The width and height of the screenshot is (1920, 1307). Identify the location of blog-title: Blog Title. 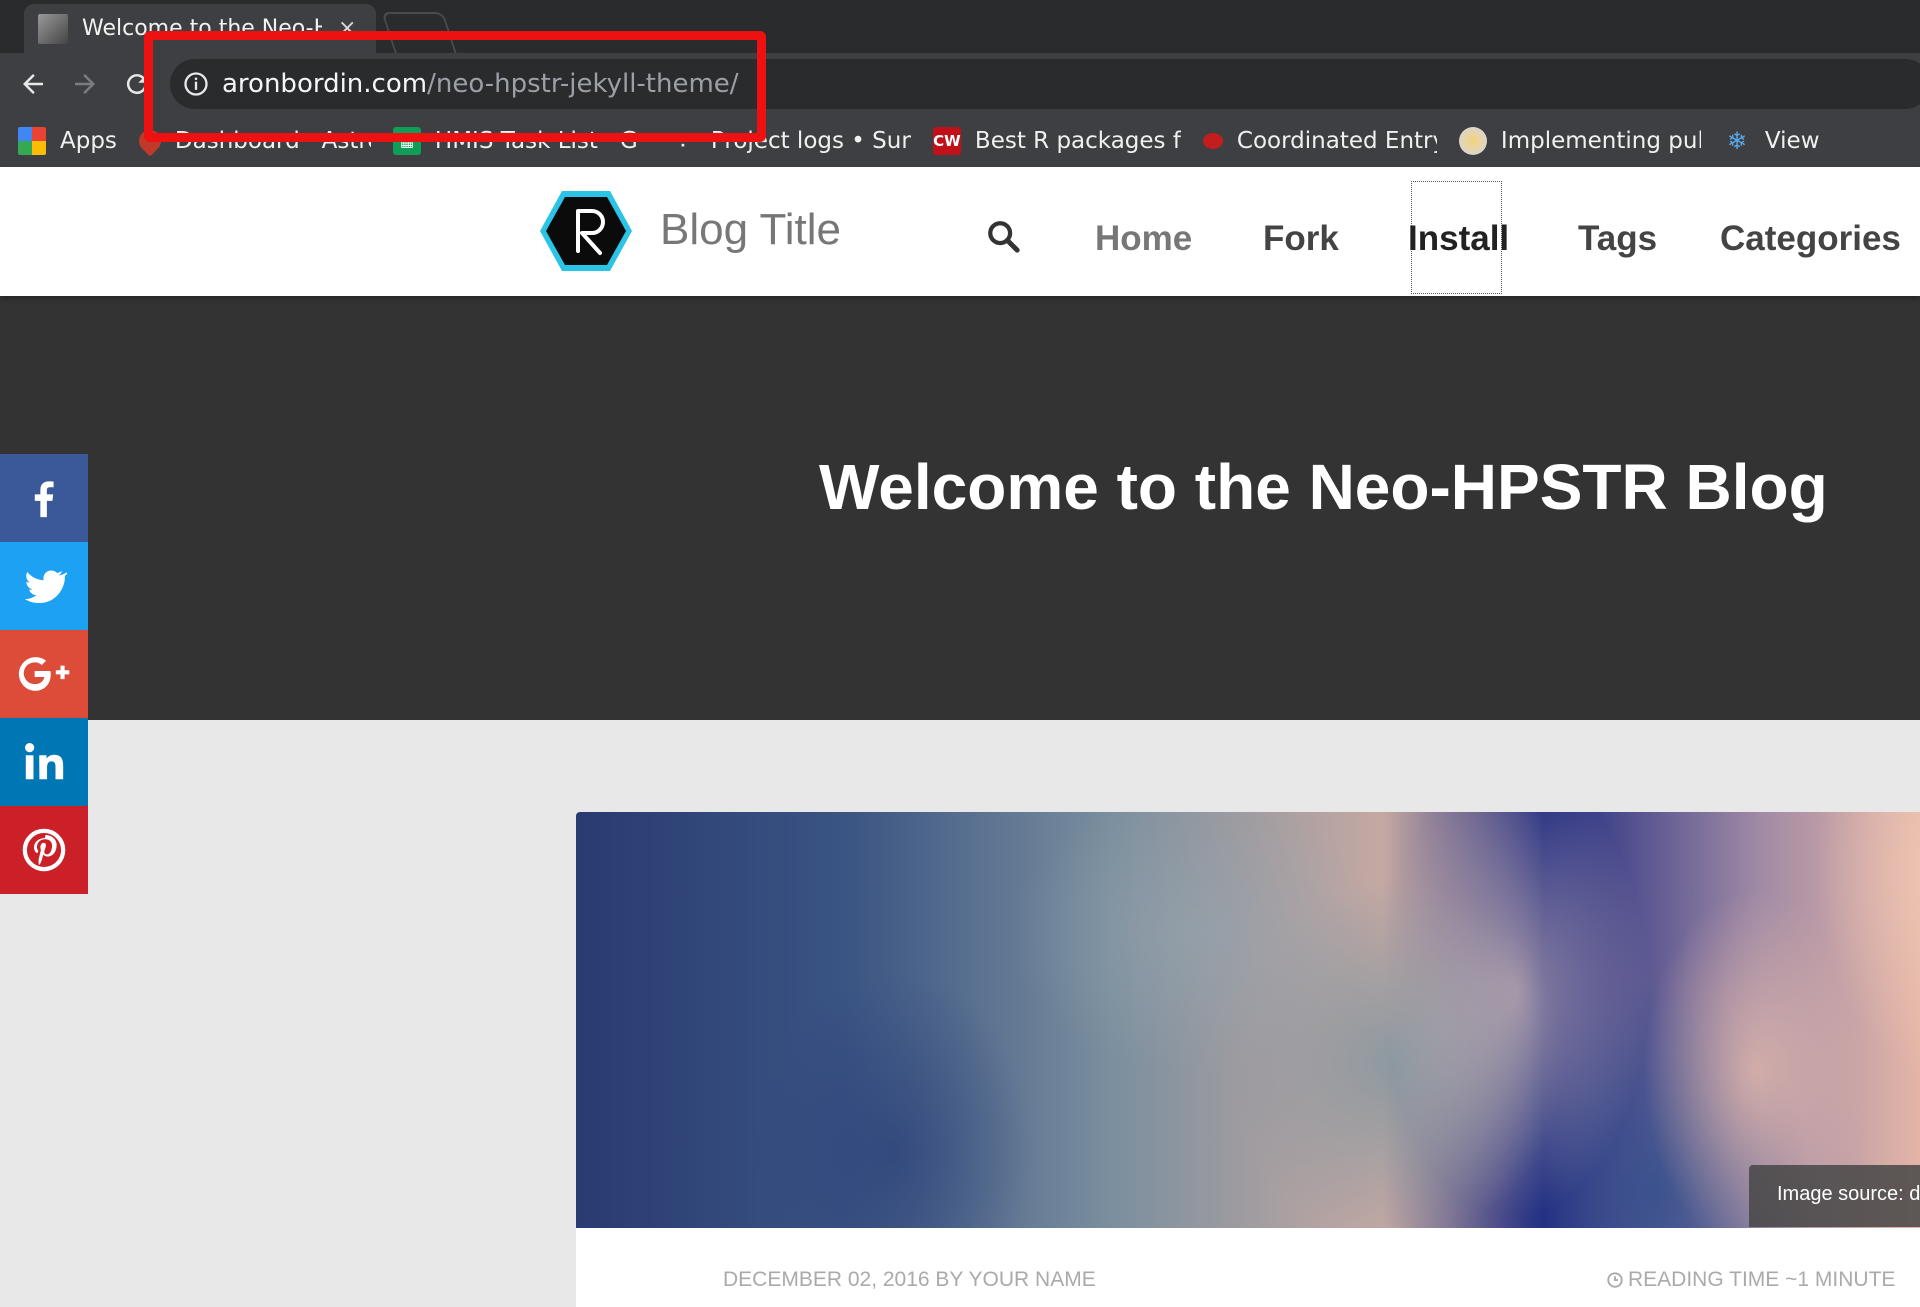
(750, 230).